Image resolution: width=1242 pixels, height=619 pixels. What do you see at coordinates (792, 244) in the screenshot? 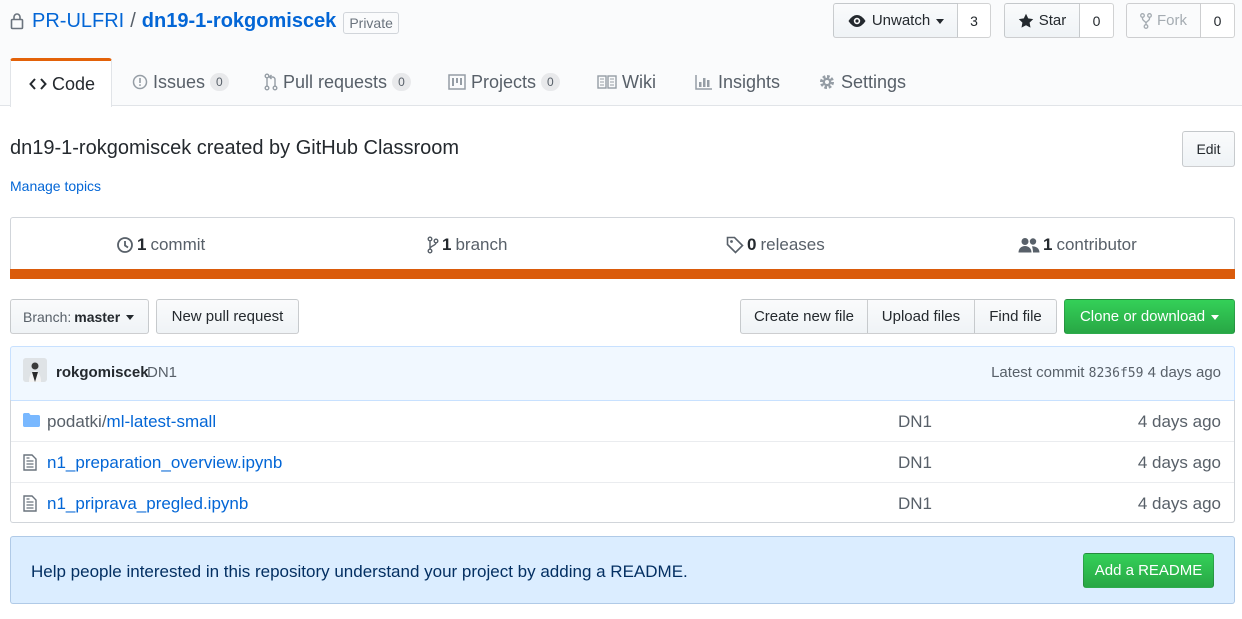
I see `releases-label: releases` at bounding box center [792, 244].